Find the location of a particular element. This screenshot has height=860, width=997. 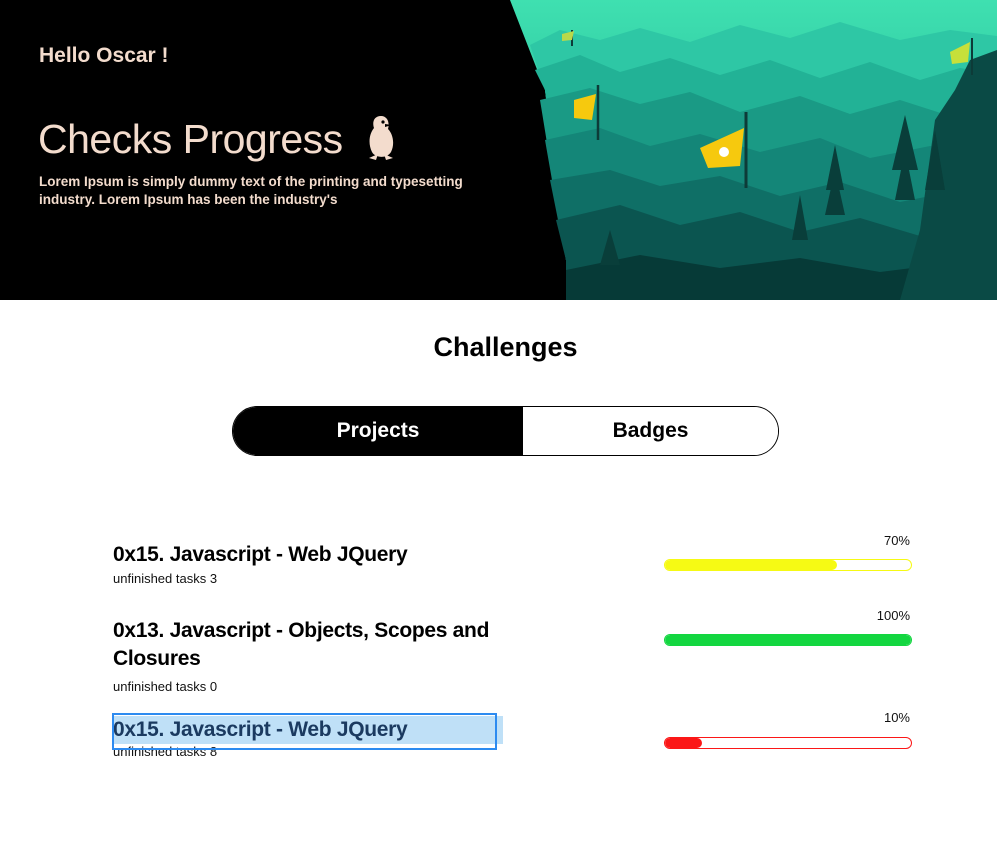

page-title: Checks Progress is located at coordinates (217, 142).